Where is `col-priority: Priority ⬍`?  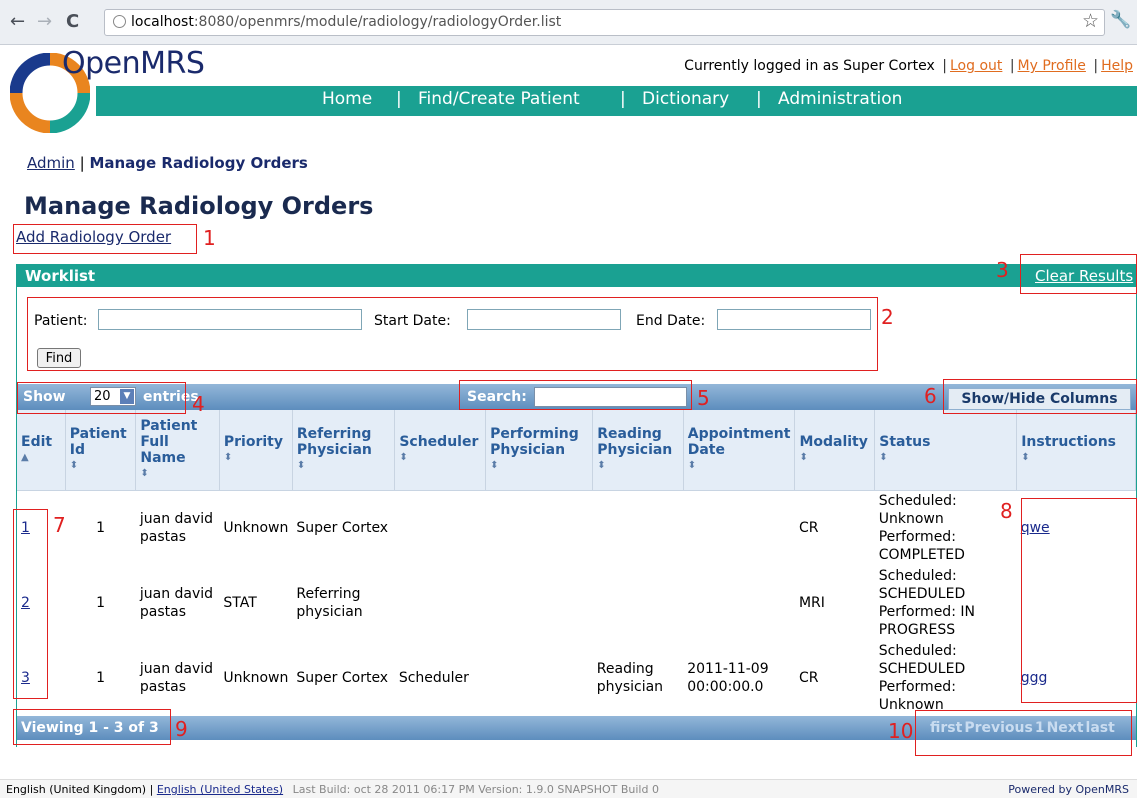
col-priority: Priority ⬍ is located at coordinates (256, 450).